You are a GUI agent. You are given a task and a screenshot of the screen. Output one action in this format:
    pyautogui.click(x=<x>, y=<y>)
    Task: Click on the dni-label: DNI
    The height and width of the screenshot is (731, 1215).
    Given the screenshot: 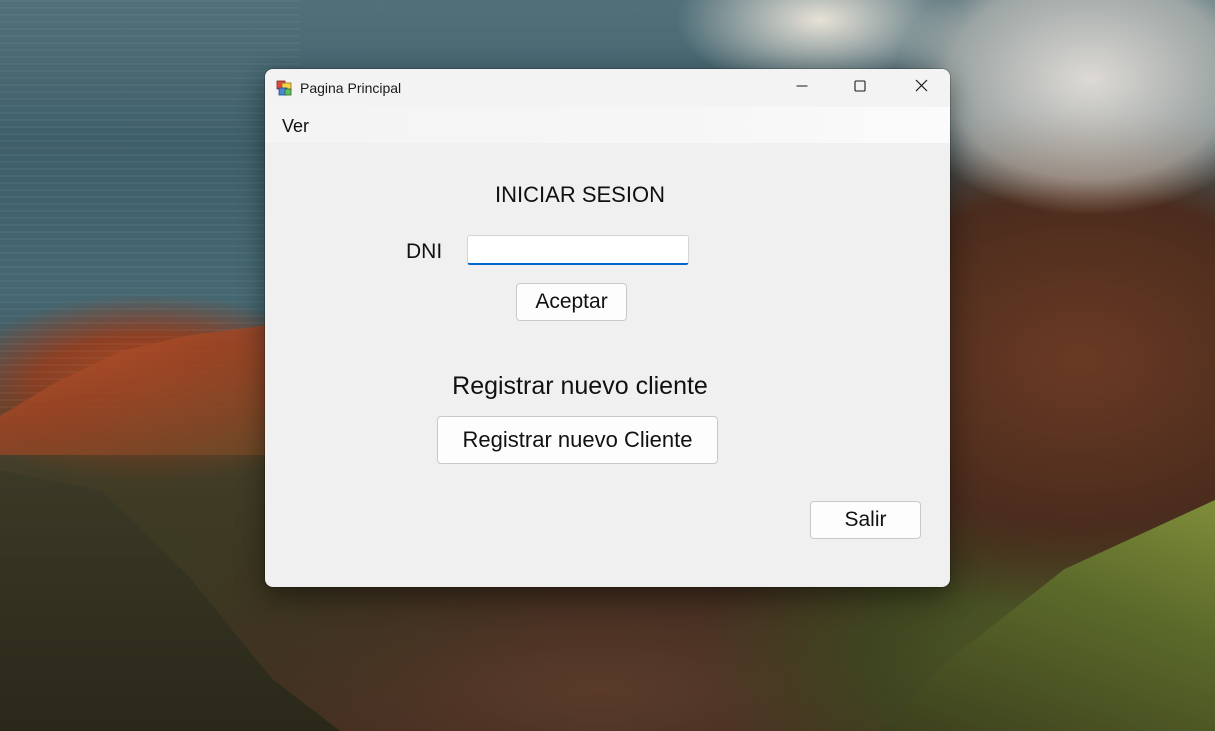 What is the action you would take?
    pyautogui.click(x=424, y=251)
    